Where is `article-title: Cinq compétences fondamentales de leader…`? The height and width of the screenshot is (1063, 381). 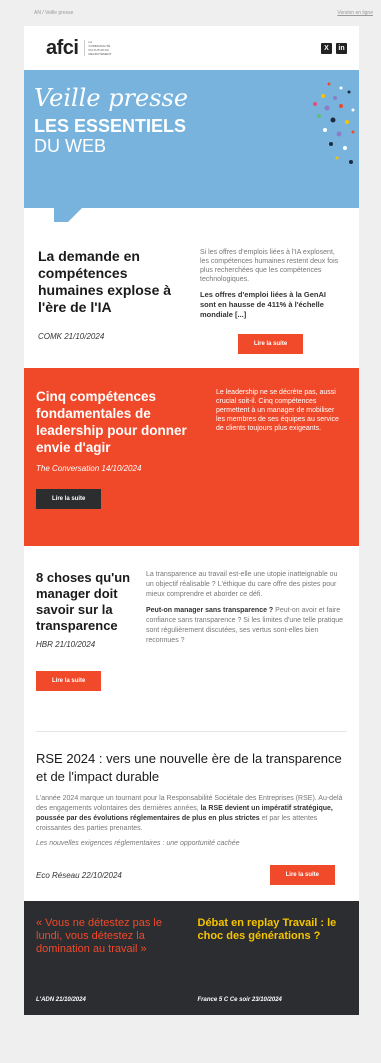 article-title: Cinq compétences fondamentales de leader… is located at coordinates (120, 422).